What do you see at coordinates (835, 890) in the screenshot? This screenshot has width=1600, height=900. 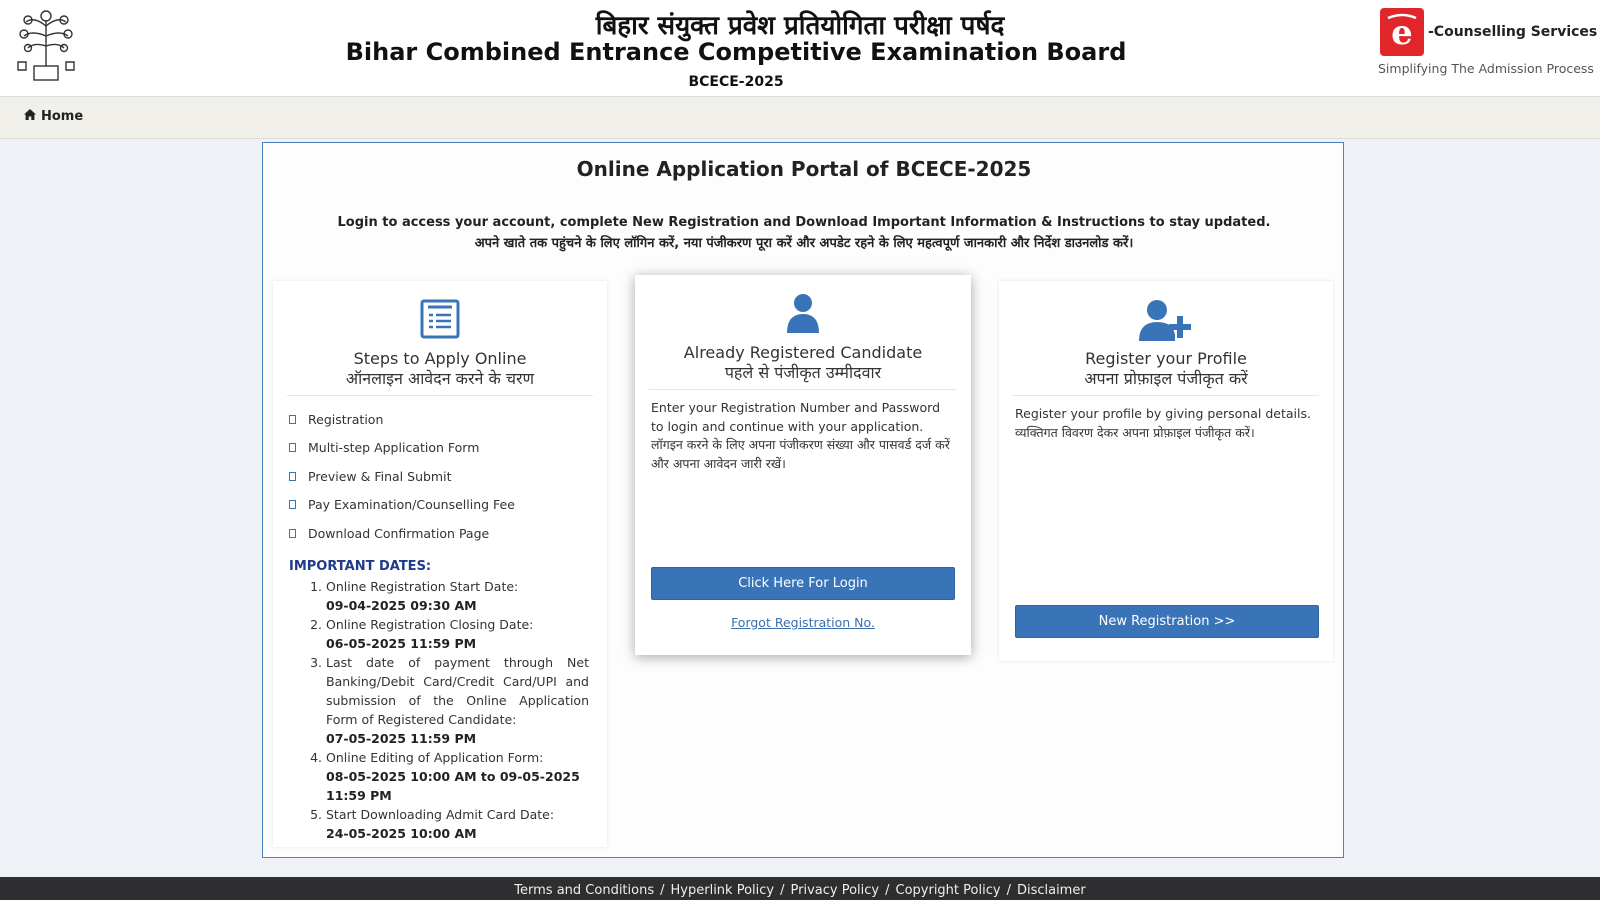 I see `footer-link-privacy-policy: Privacy Policy` at bounding box center [835, 890].